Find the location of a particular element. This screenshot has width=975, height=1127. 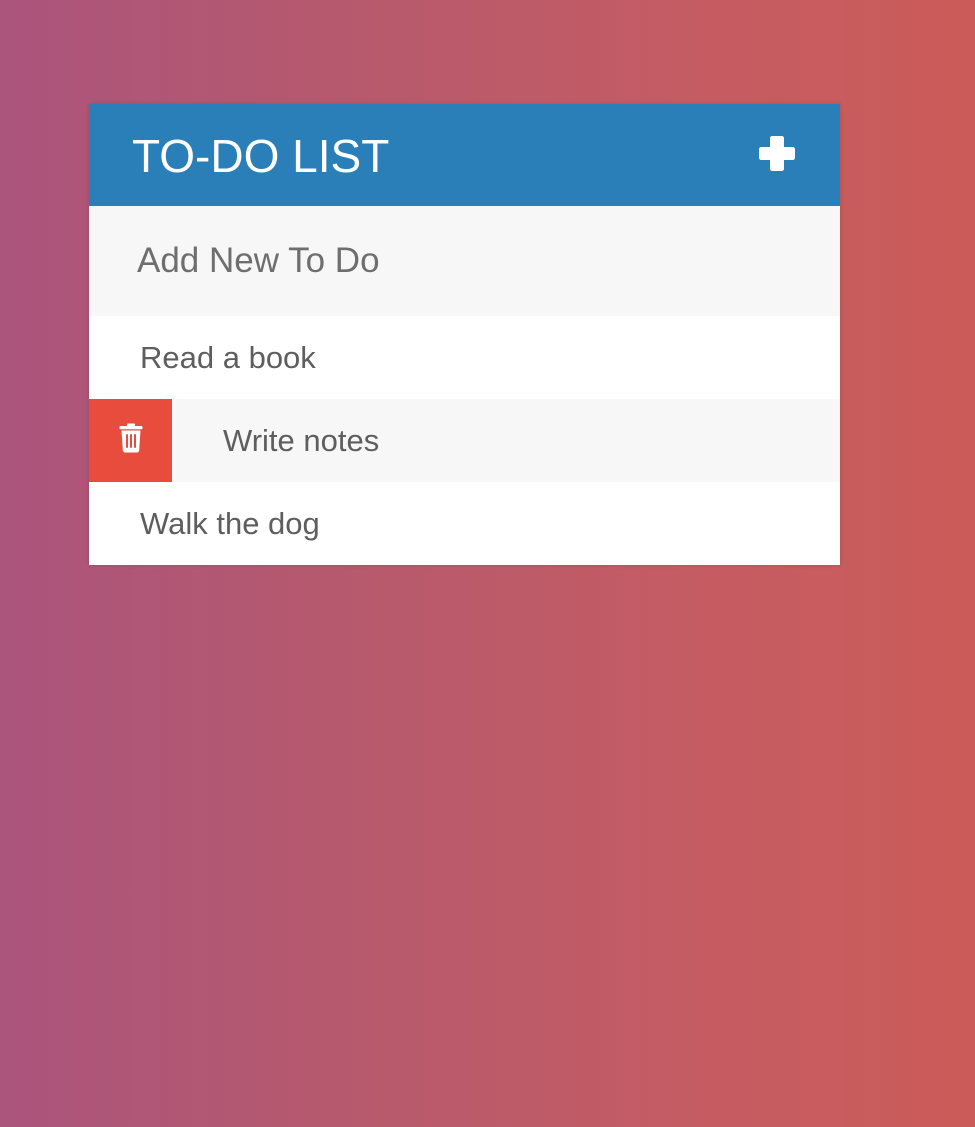

new-todo-input is located at coordinates (464, 261).